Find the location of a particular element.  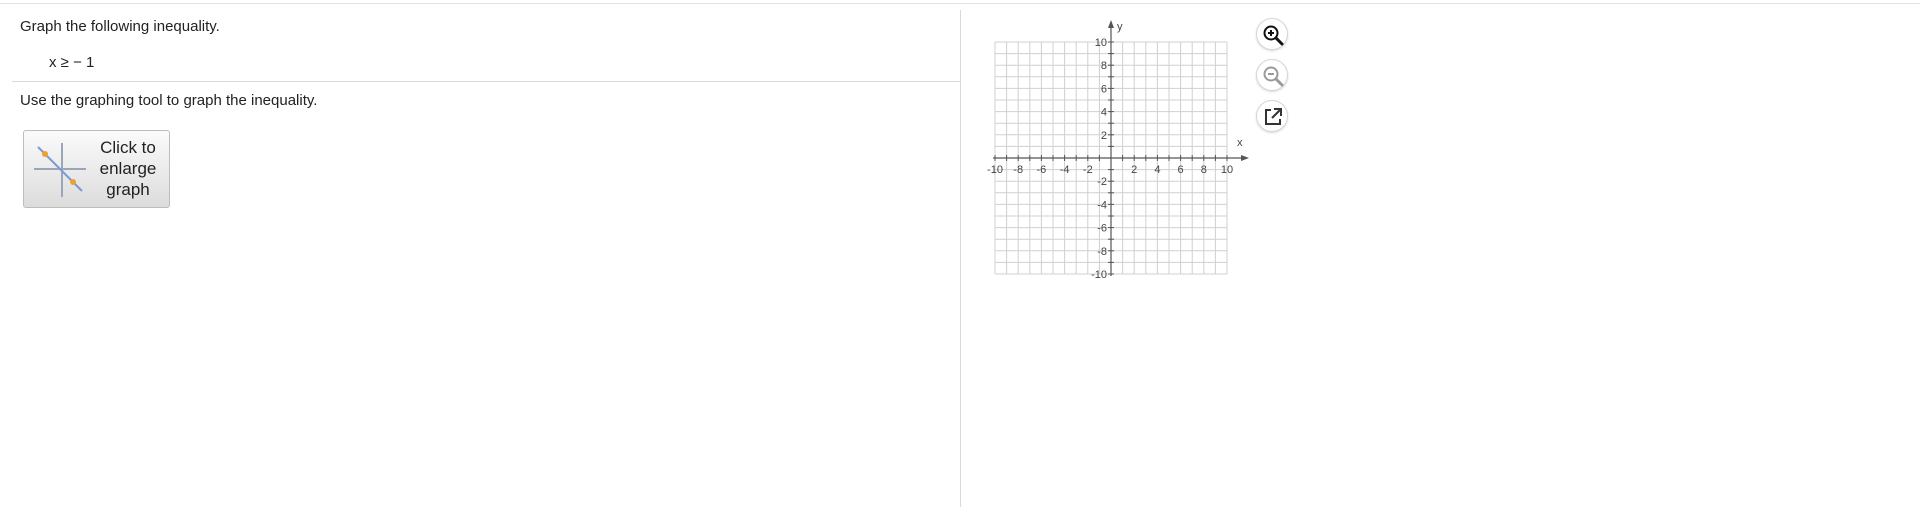

coordinate-grid: -10 -8 -6 -4 -2 2 4 6 8 10 10 8 6 4 2 -2 -4 -6 -8 -10 x y is located at coordinates (1125, 160).